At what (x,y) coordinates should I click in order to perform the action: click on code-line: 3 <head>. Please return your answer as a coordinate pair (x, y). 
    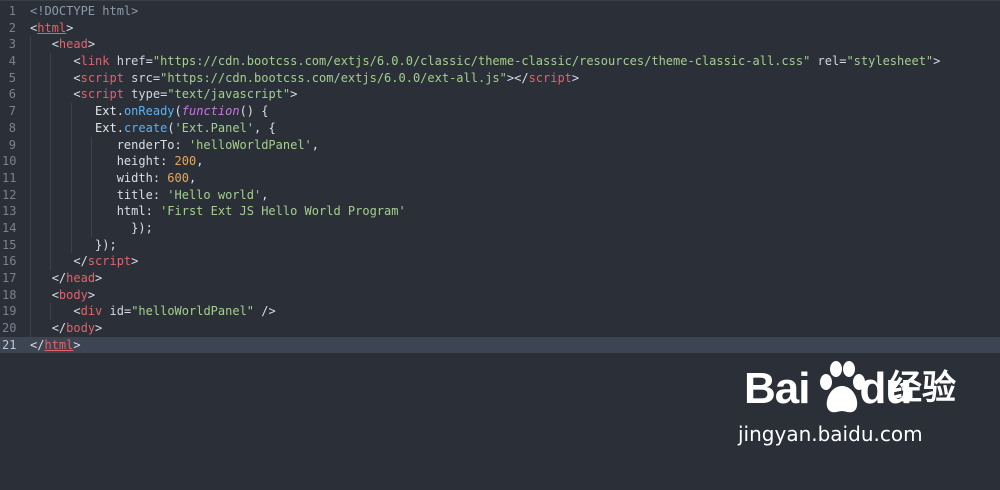
    Looking at the image, I should click on (500, 45).